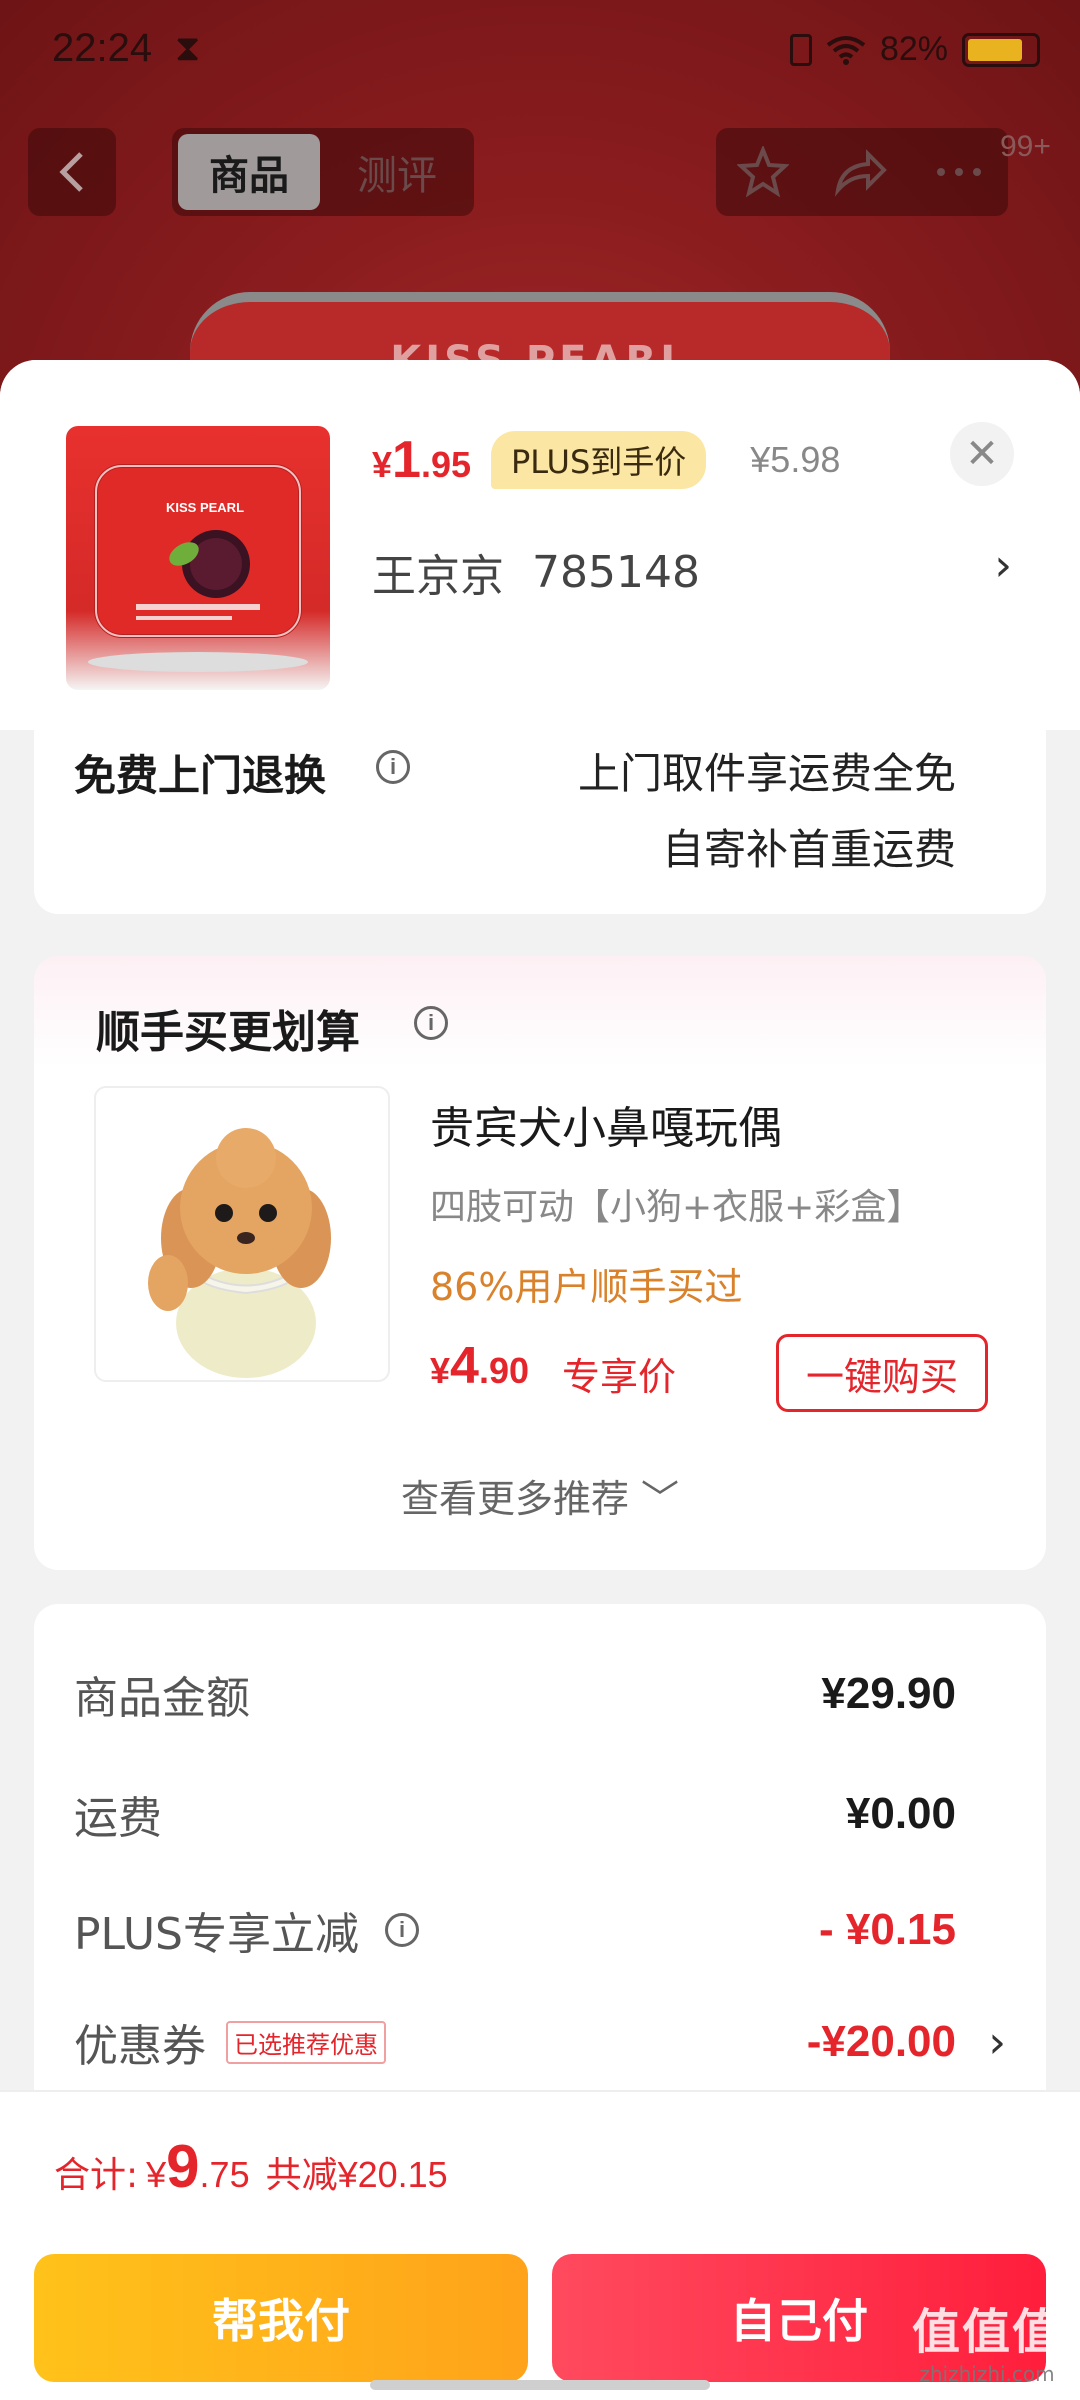 This screenshot has width=1080, height=2400. What do you see at coordinates (515, 1930) in the screenshot?
I see `fee-row-plus-discount: PLUS专享立减 i - ¥0.15` at bounding box center [515, 1930].